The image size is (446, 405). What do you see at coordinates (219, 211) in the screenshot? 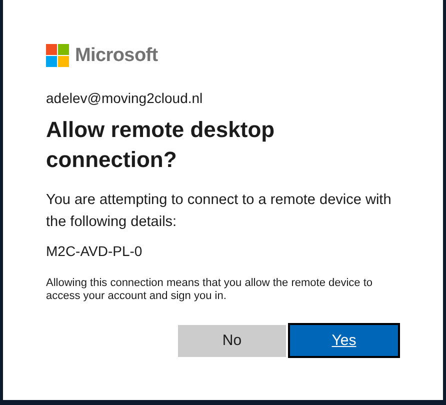
I see `description-text: You are attempting to connect to a remote device with the following details:` at bounding box center [219, 211].